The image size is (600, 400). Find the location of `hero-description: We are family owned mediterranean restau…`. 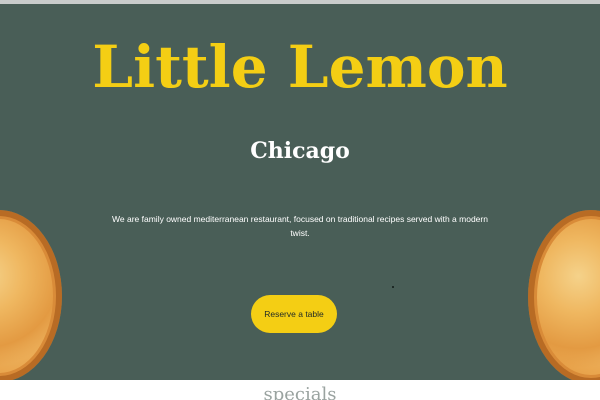

hero-description: We are family owned mediterranean restau… is located at coordinates (300, 226).